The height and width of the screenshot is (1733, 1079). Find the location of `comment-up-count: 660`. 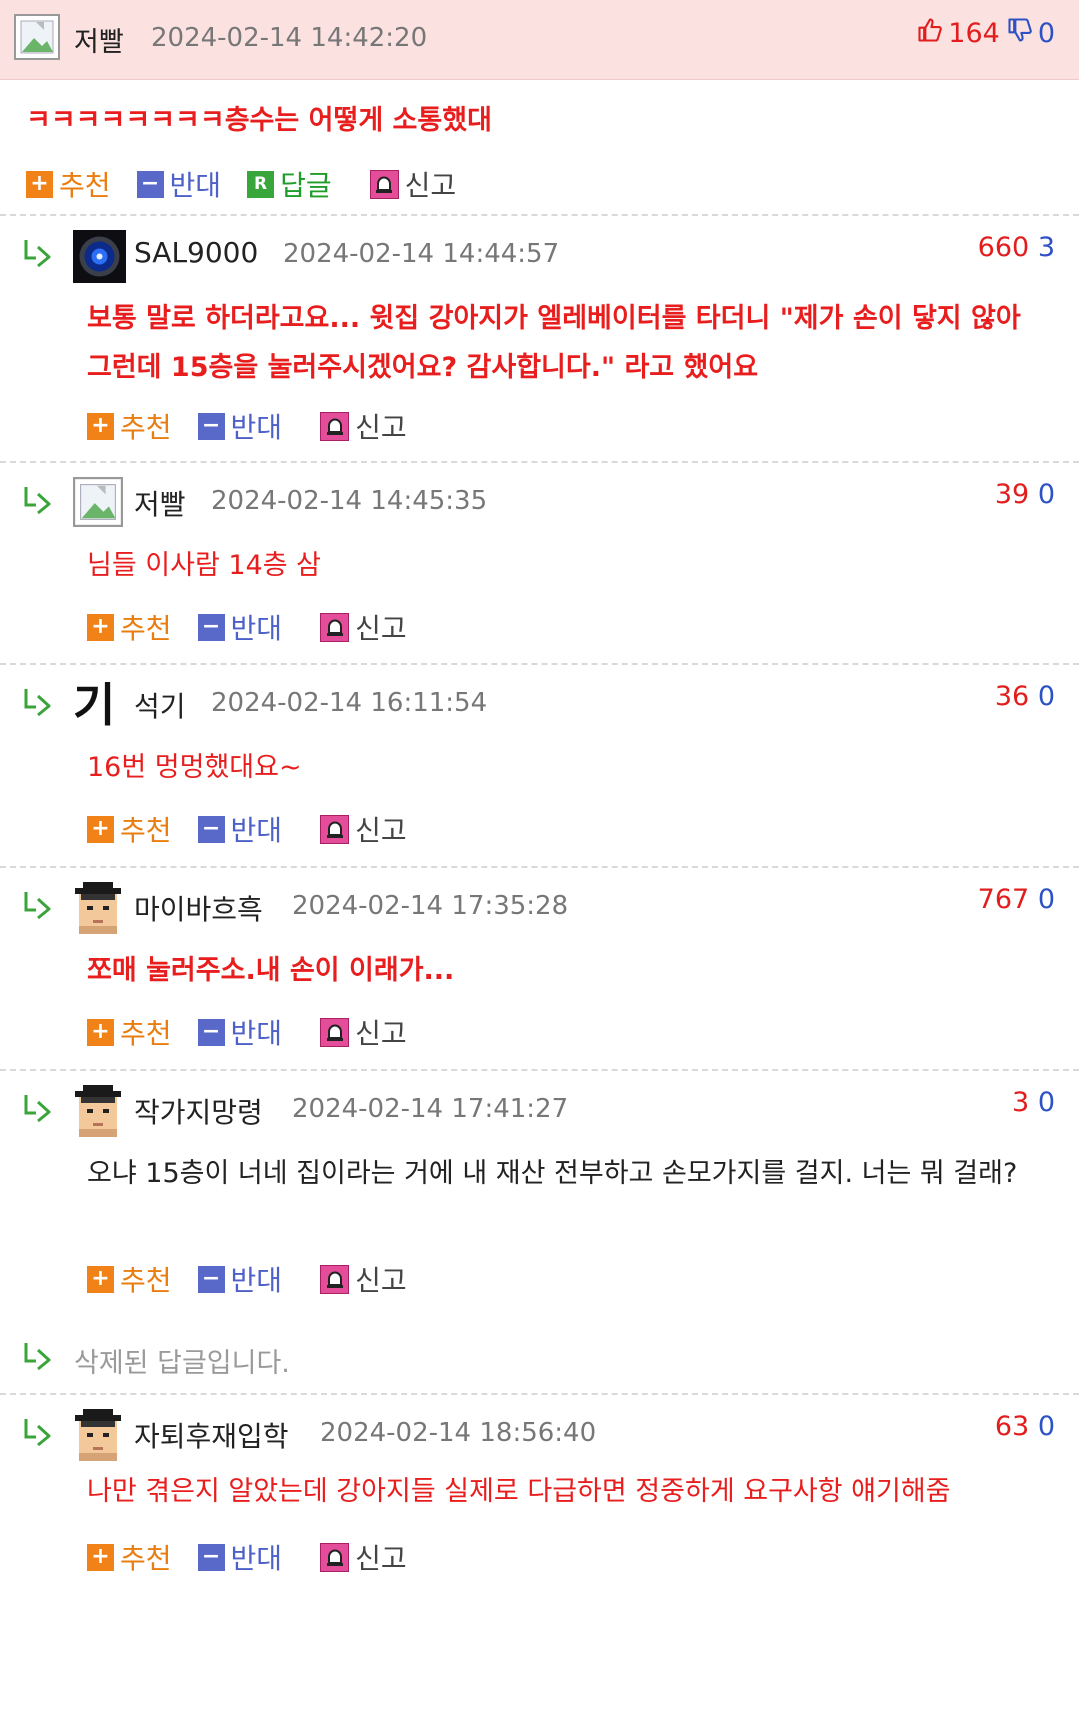

comment-up-count: 660 is located at coordinates (1003, 247).